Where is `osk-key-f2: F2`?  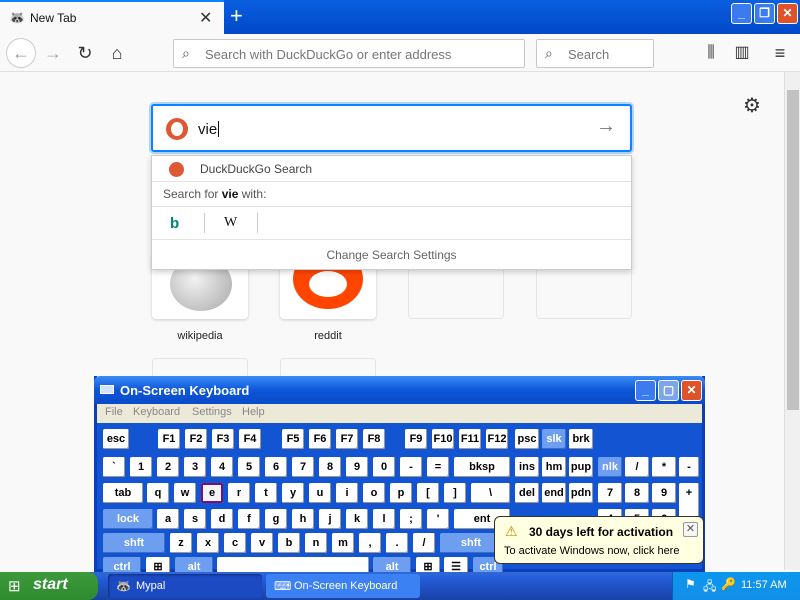
osk-key-f2: F2 is located at coordinates (196, 439).